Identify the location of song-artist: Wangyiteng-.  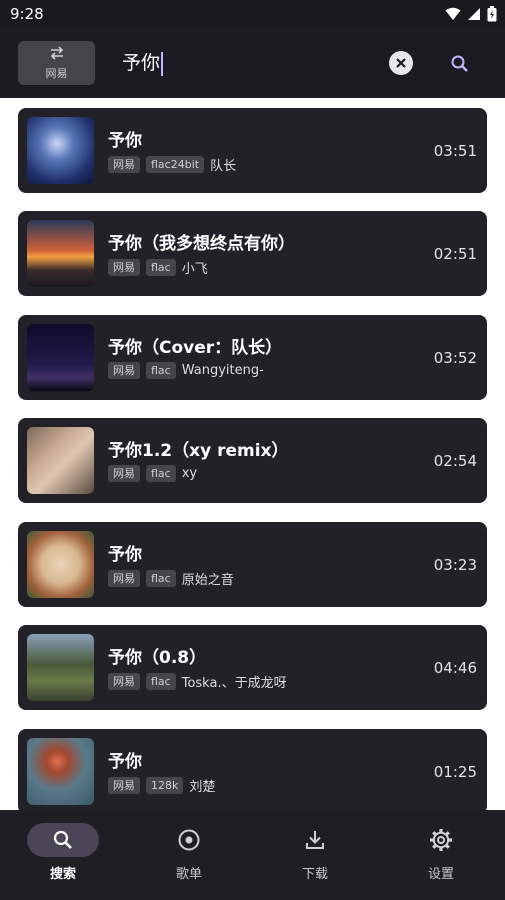
(222, 370).